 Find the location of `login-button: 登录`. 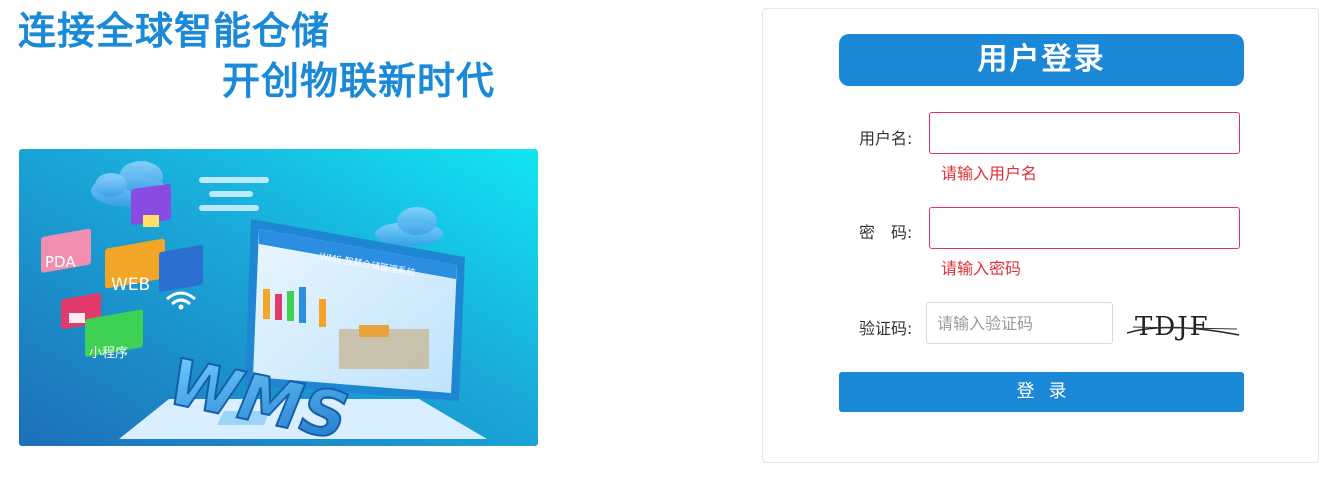

login-button: 登录 is located at coordinates (1041, 392).